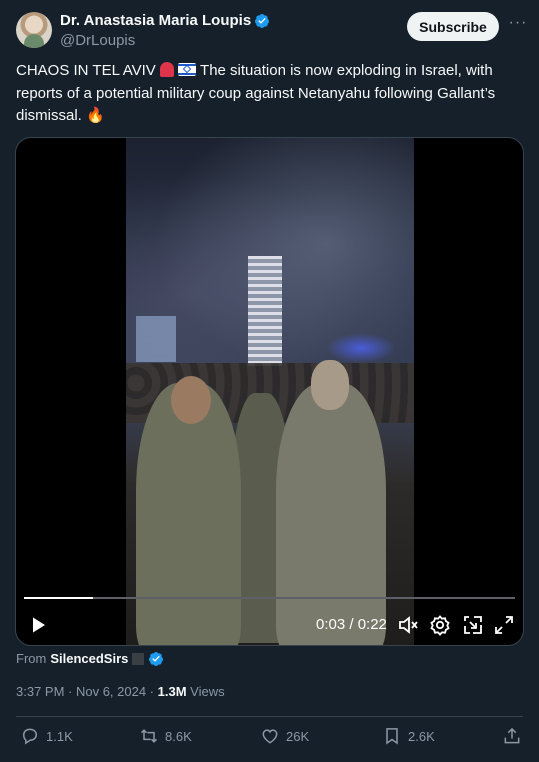 The width and height of the screenshot is (539, 762). I want to click on reply-button: 1.1K, so click(46, 736).